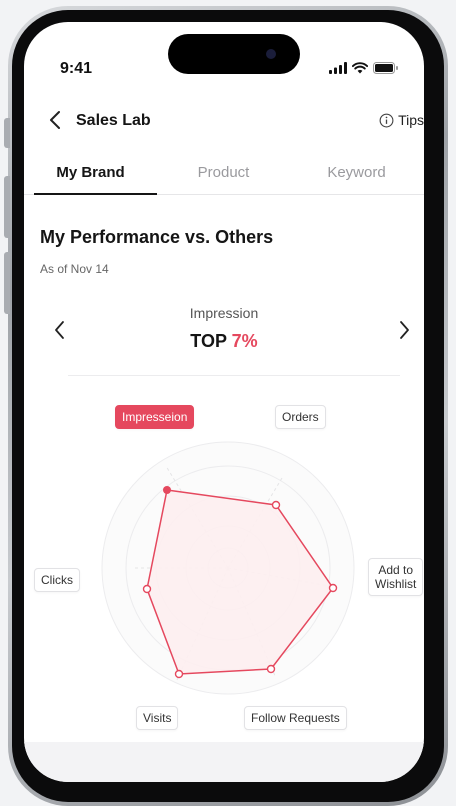 This screenshot has height=806, width=456. Describe the element at coordinates (7, 133) in the screenshot. I see `action-button` at that location.